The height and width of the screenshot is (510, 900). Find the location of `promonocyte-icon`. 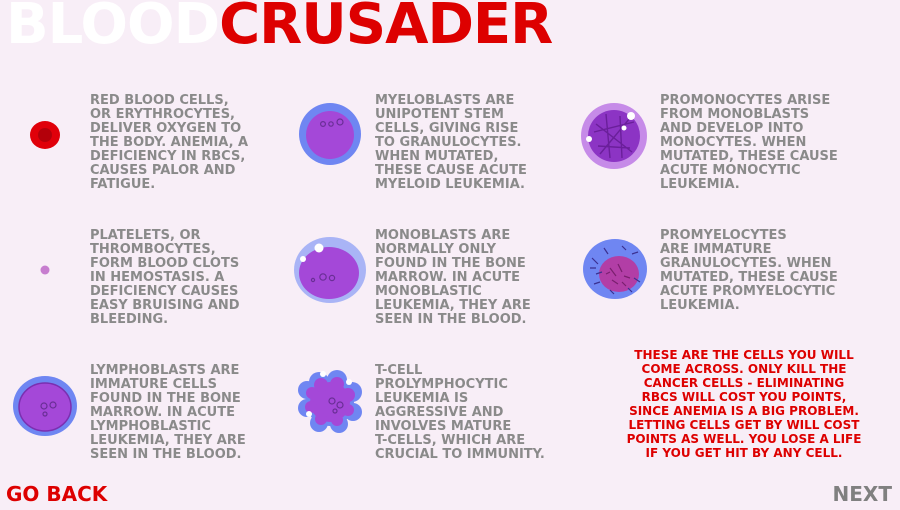

promonocyte-icon is located at coordinates (614, 136).